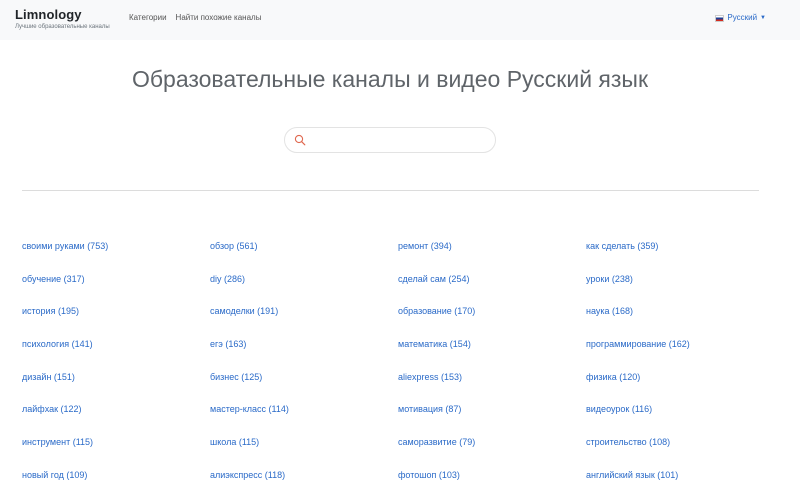 Image resolution: width=800 pixels, height=502 pixels. Describe the element at coordinates (304, 354) in the screenshot. I see `tag-link: егэ (163)` at that location.